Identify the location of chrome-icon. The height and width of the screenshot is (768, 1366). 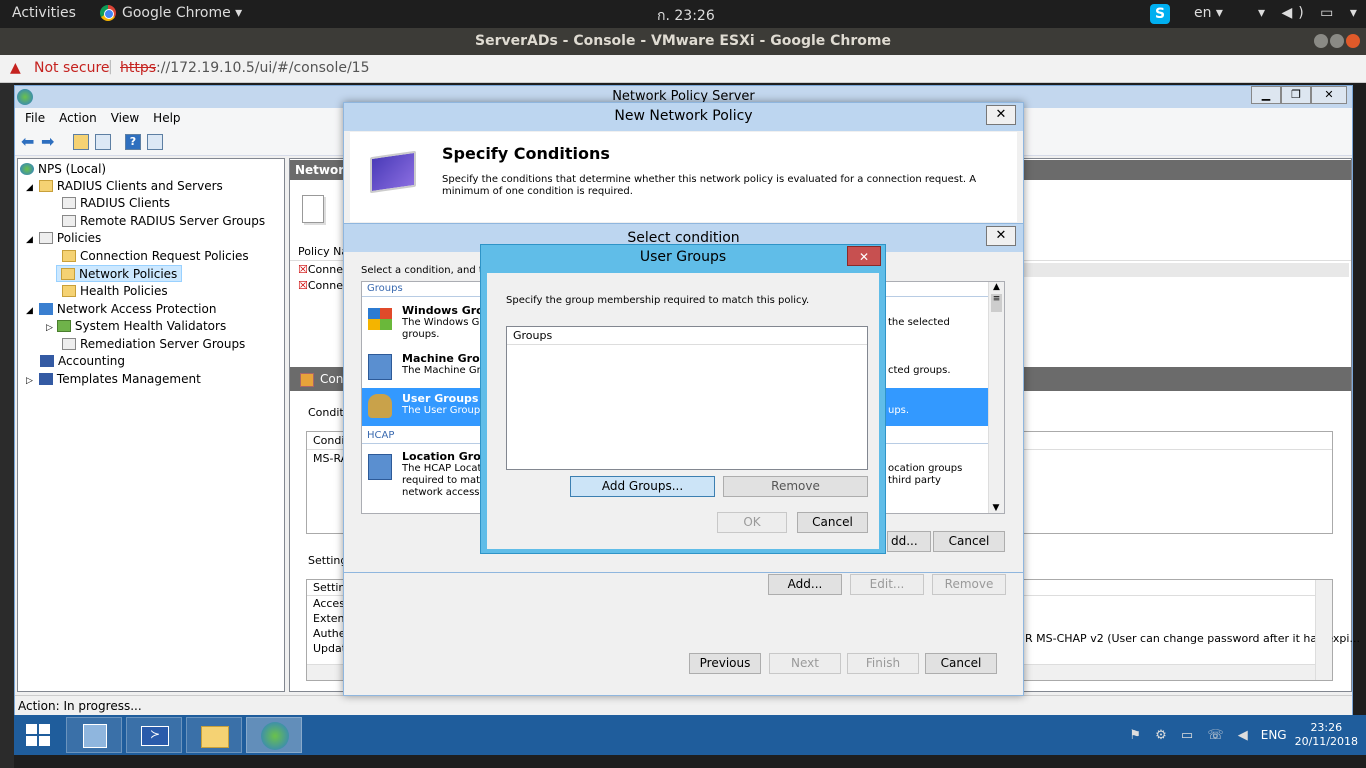
(108, 13).